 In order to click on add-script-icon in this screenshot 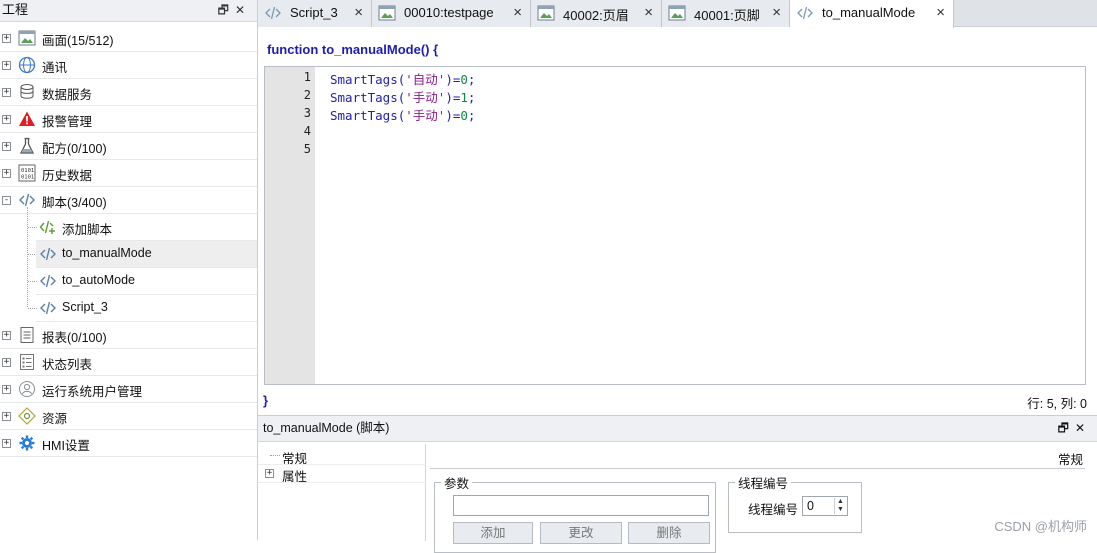, I will do `click(47, 227)`.